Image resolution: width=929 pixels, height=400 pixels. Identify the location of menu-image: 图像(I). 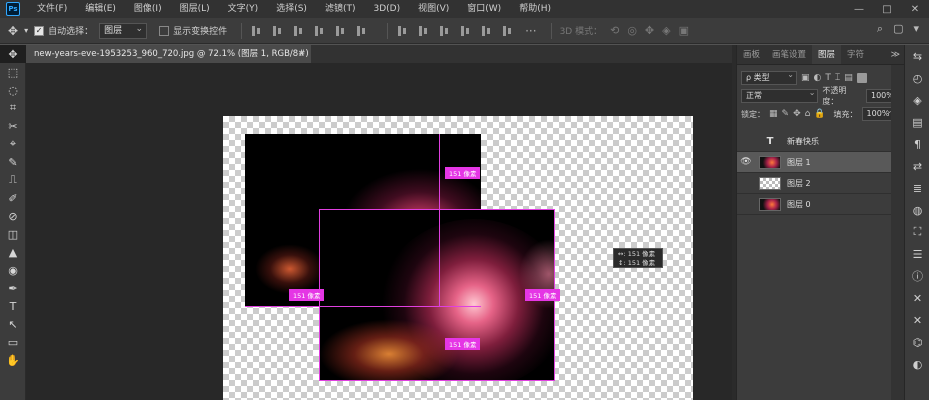
(148, 9).